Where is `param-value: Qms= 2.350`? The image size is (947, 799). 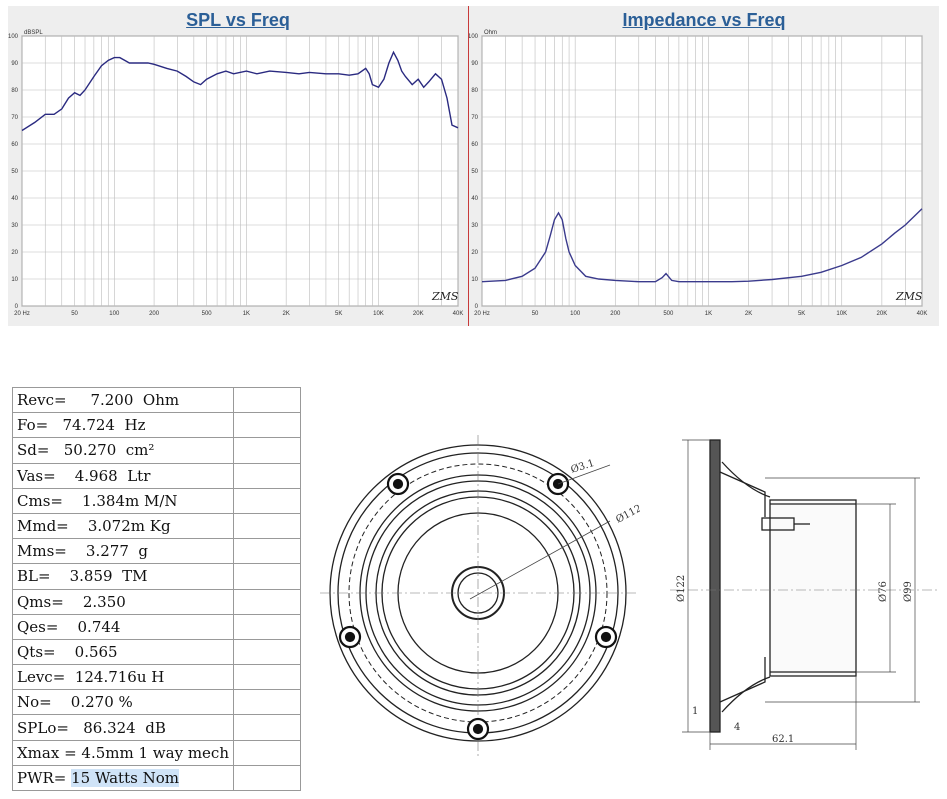
param-value: Qms= 2.350 is located at coordinates (123, 601).